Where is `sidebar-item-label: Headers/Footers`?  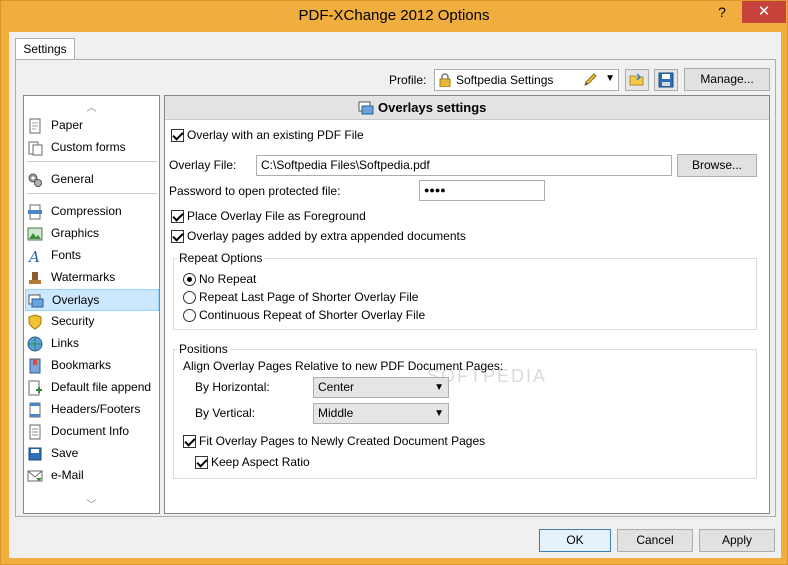
sidebar-item-label: Headers/Footers is located at coordinates (96, 409).